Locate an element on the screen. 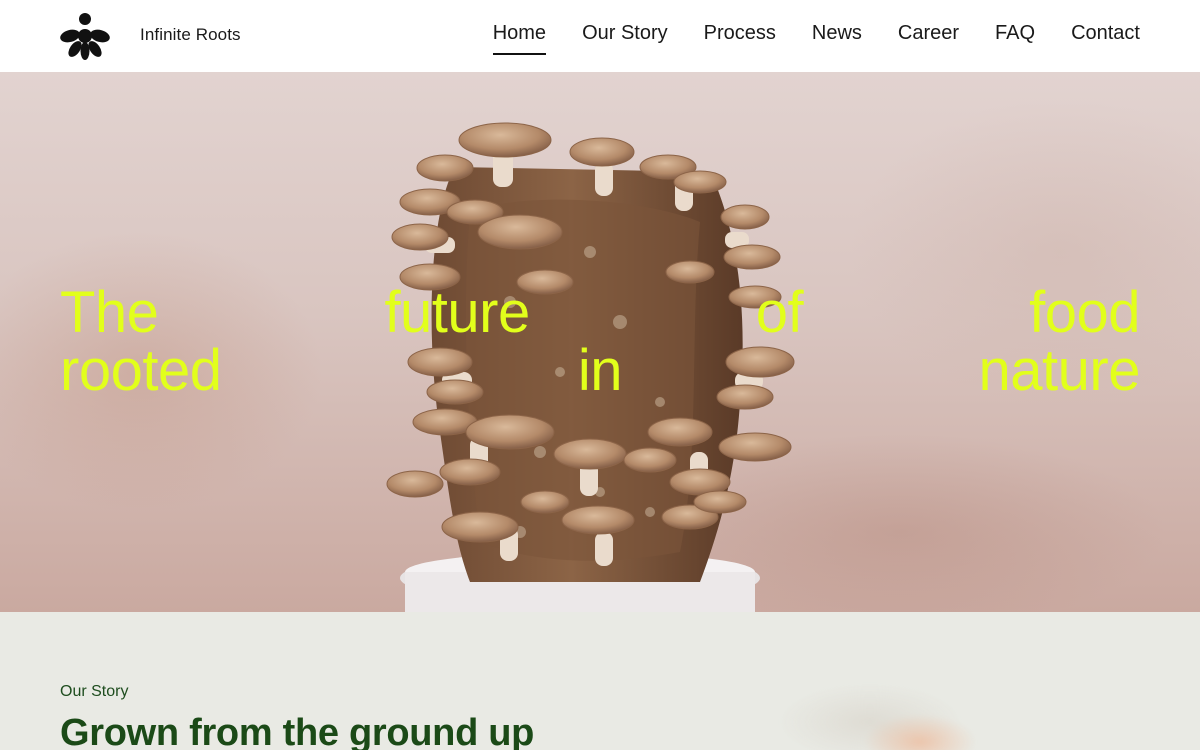 Image resolution: width=1200 pixels, height=750 pixels. section-eyebrow: Our Story is located at coordinates (94, 691).